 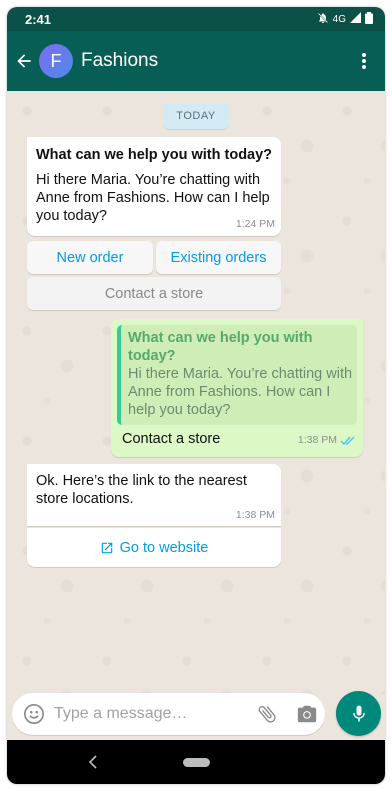 I want to click on more-options-button, so click(x=364, y=61).